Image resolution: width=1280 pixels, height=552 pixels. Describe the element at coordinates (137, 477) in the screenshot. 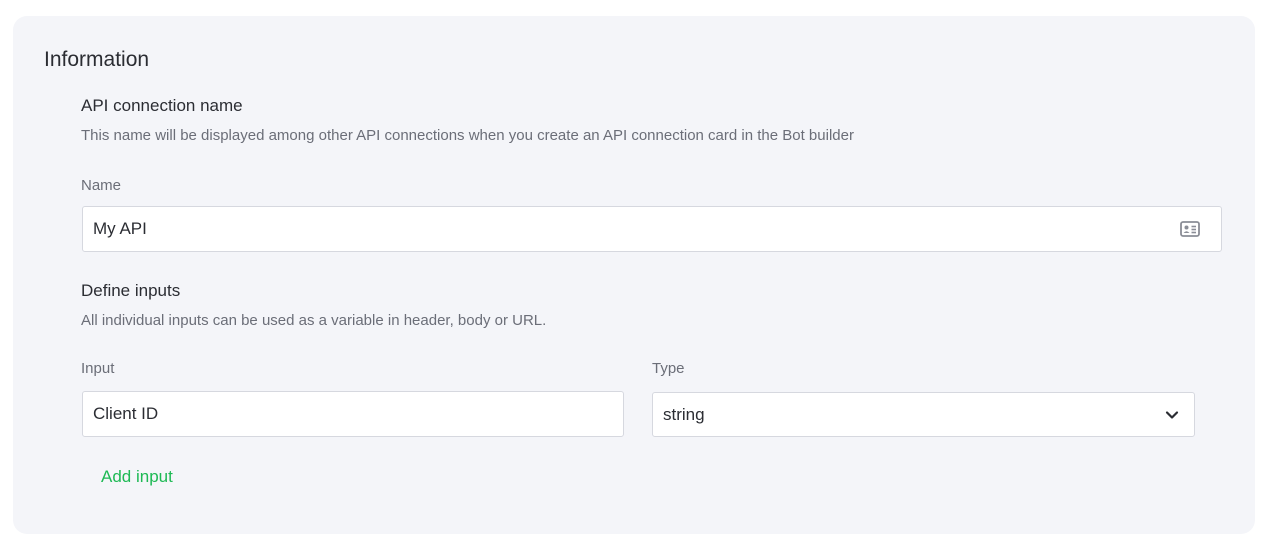

I see `add-input-button: Add input` at that location.